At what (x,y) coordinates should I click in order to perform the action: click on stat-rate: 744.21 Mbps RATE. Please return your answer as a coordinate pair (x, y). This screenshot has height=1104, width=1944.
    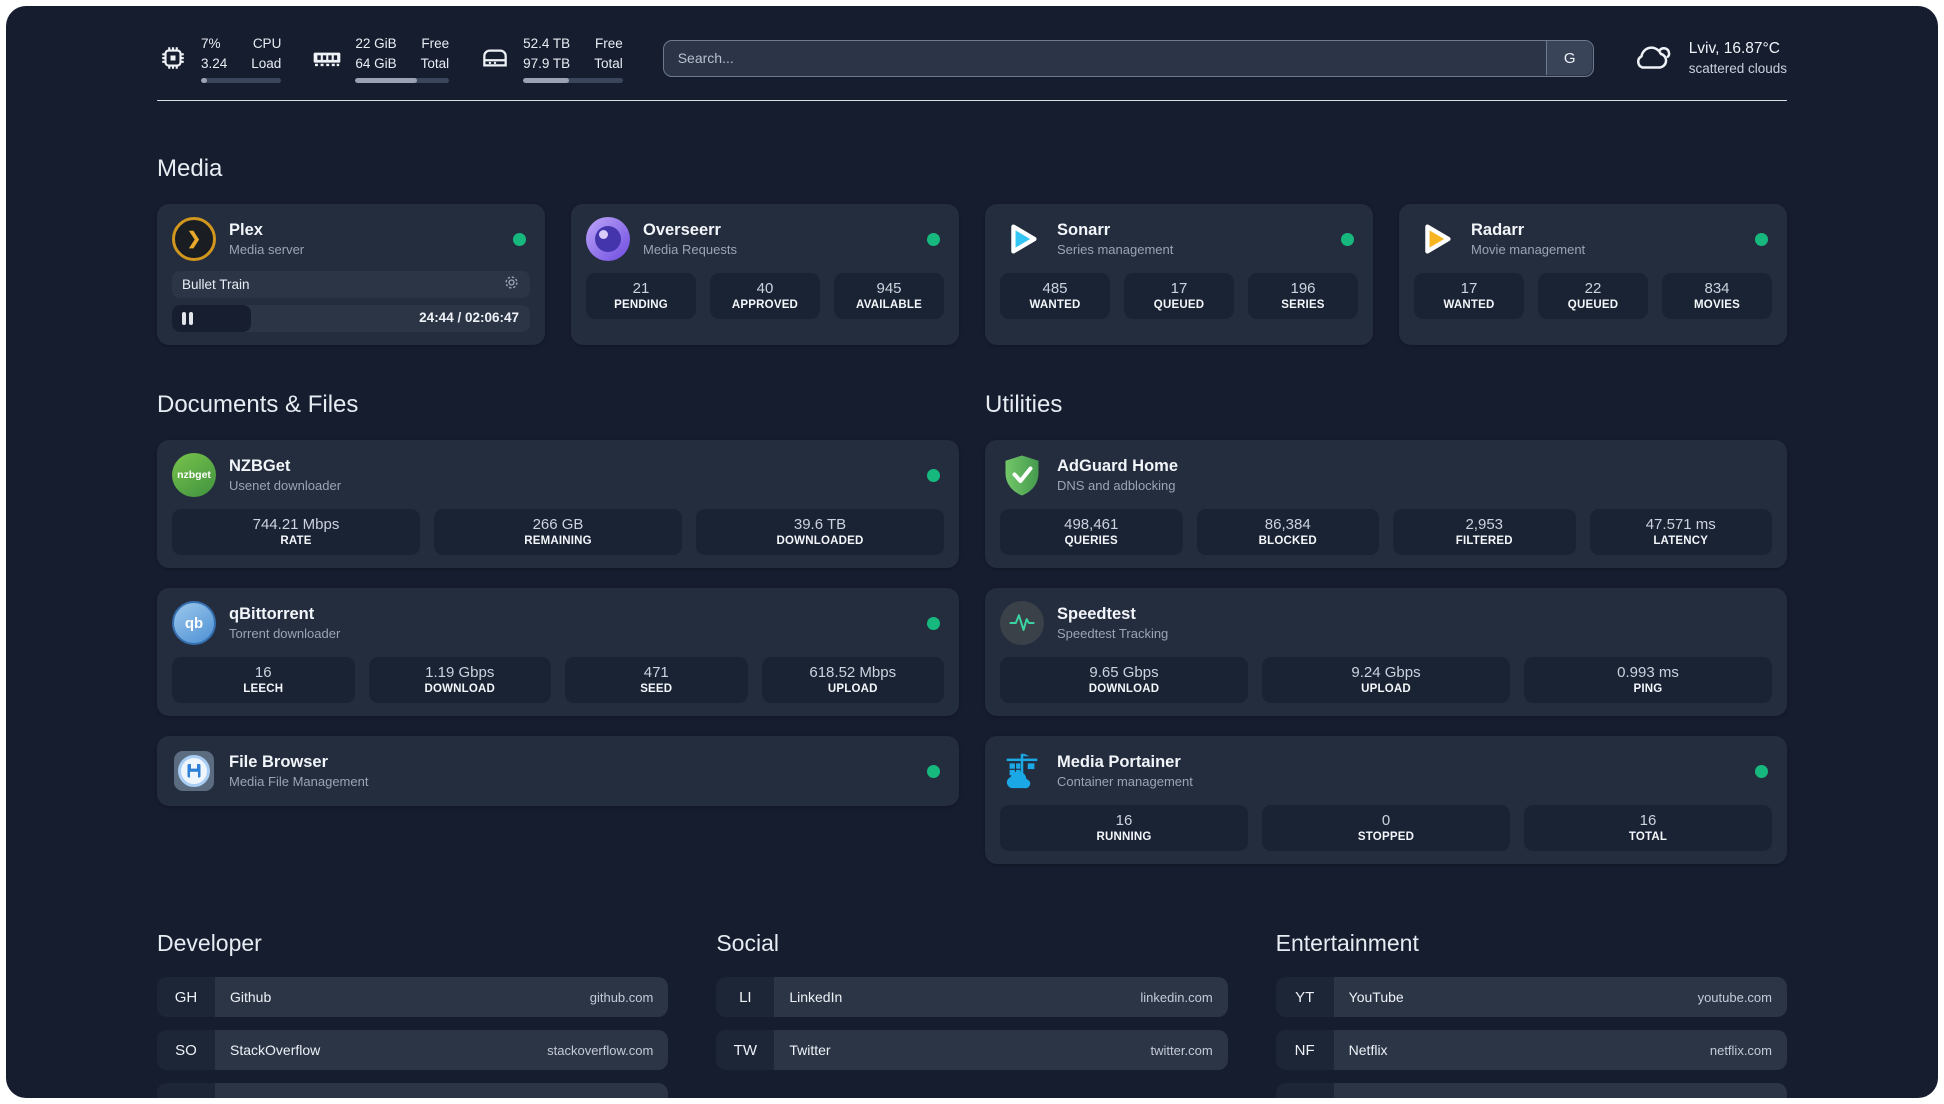
    Looking at the image, I should click on (296, 532).